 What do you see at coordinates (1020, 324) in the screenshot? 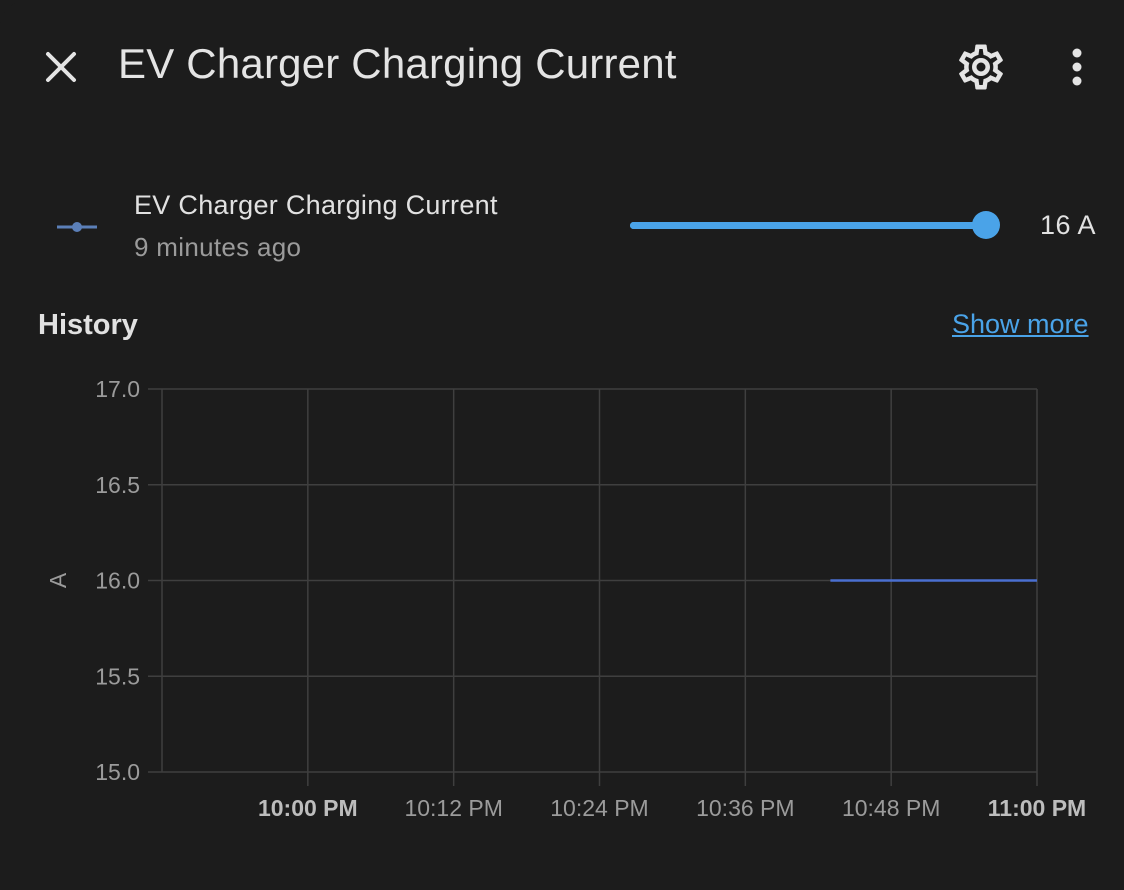
I see `show-more-link: Show more` at bounding box center [1020, 324].